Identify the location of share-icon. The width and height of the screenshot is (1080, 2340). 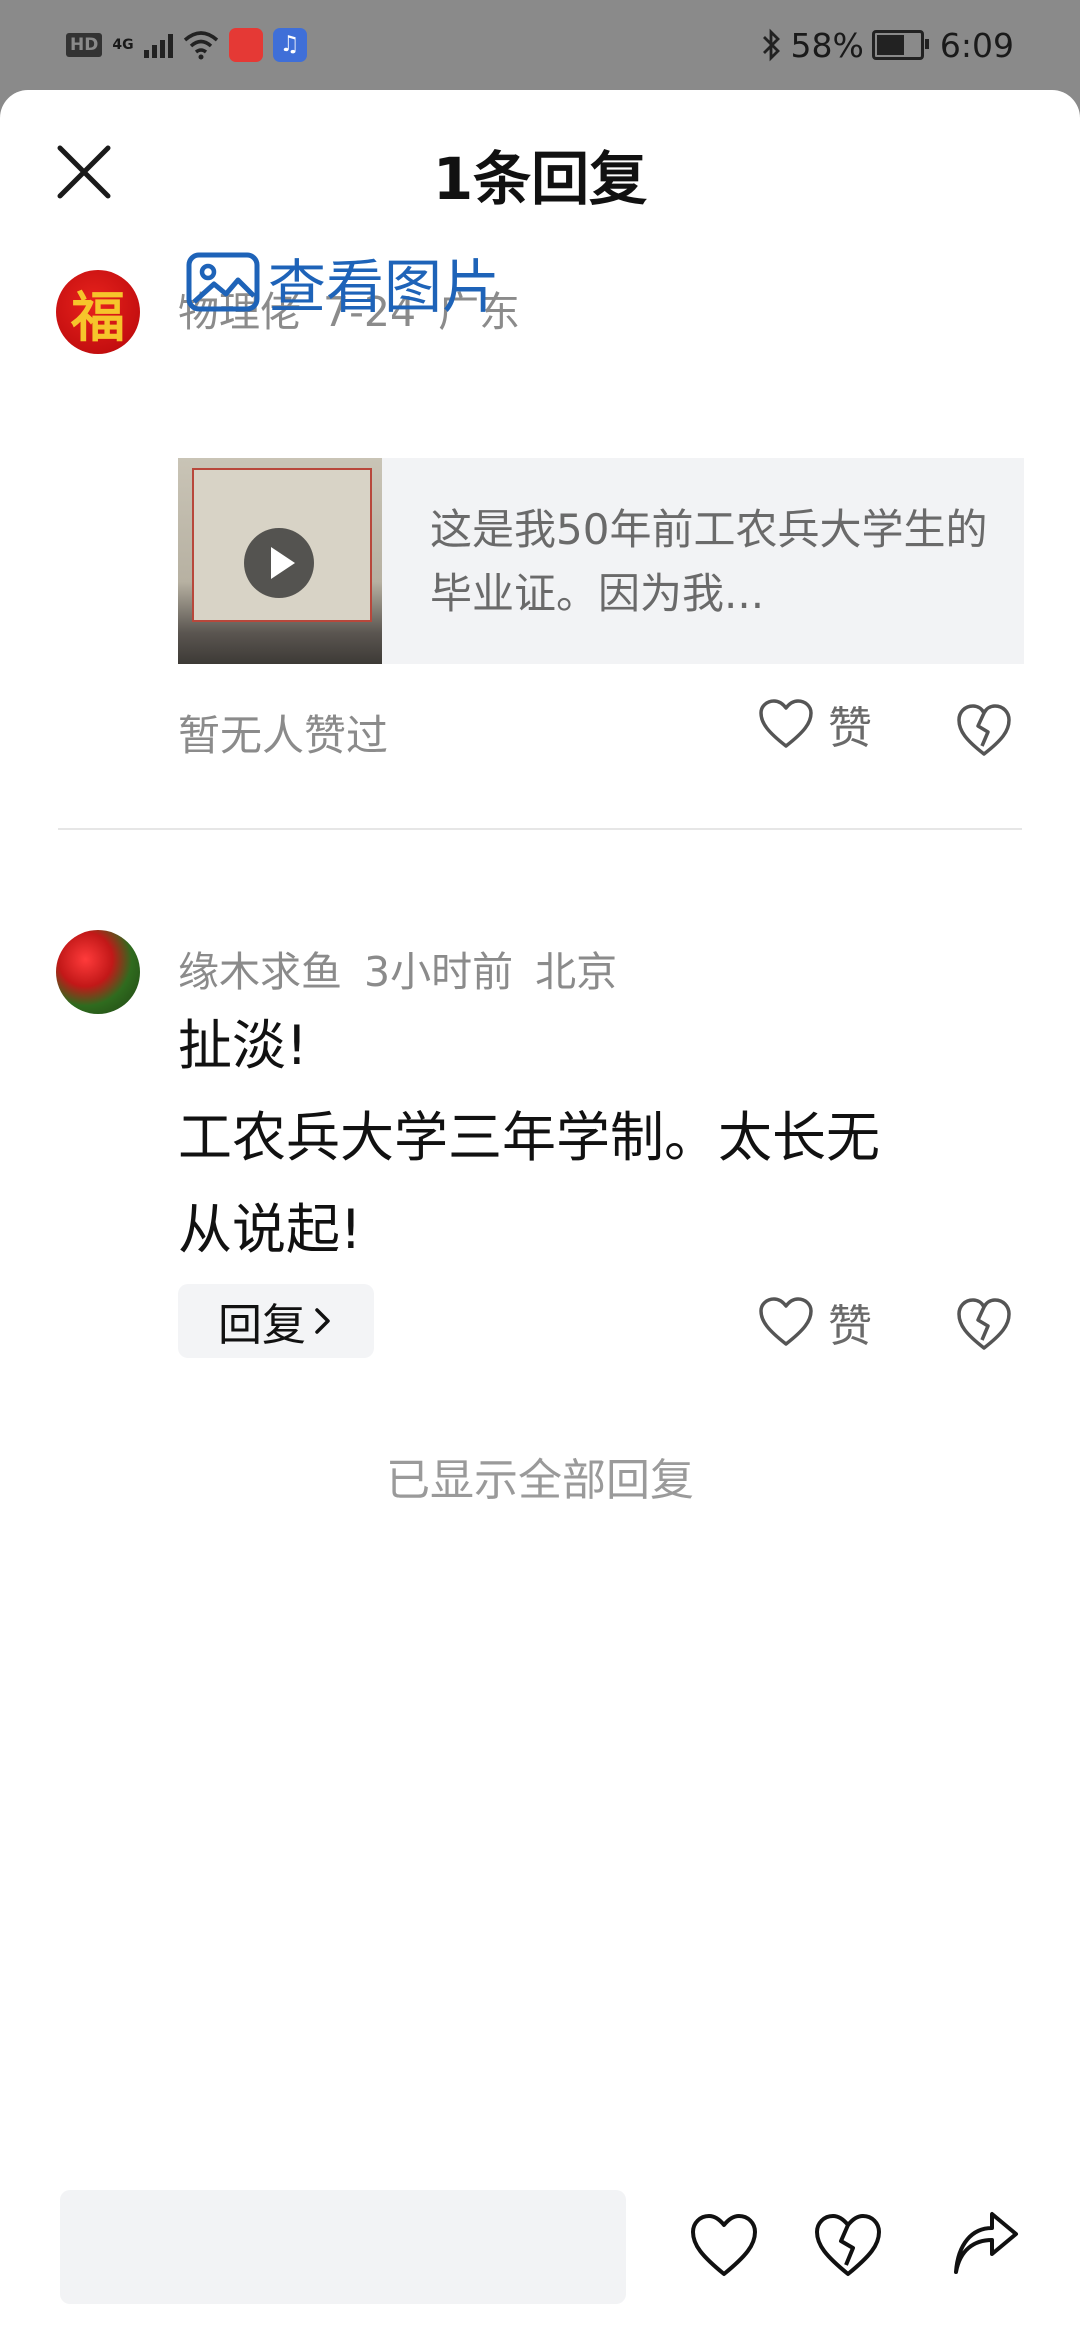
(986, 2246).